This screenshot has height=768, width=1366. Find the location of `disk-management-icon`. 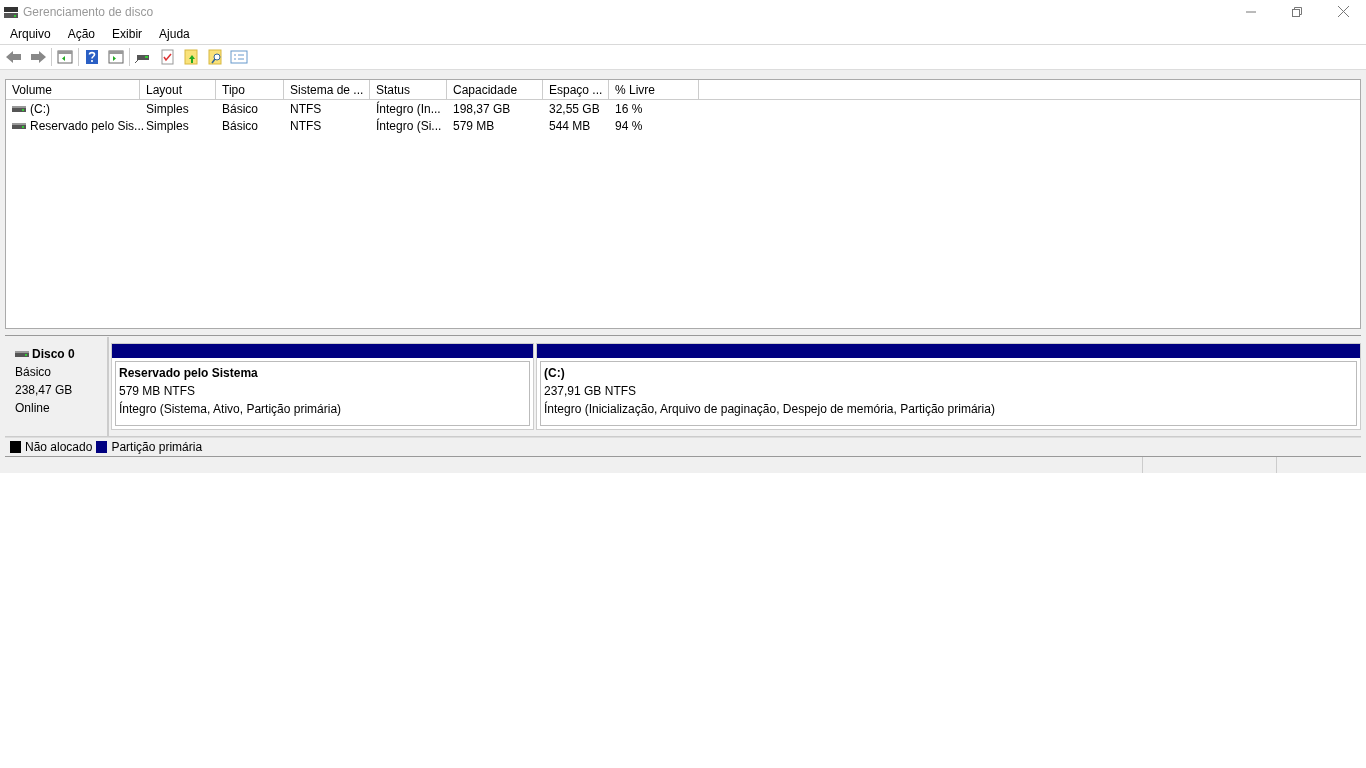

disk-management-icon is located at coordinates (11, 11).